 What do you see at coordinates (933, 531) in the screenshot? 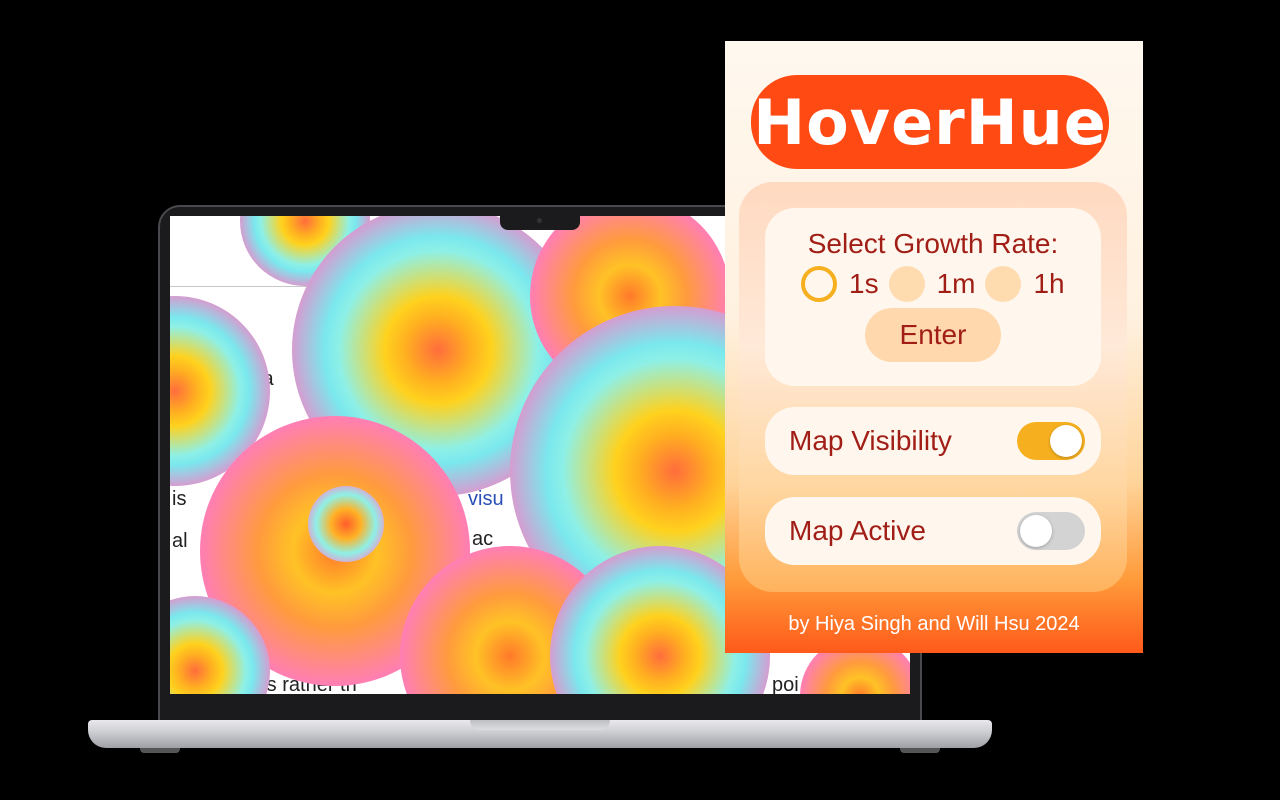
I see `map-active-row: Map Active` at bounding box center [933, 531].